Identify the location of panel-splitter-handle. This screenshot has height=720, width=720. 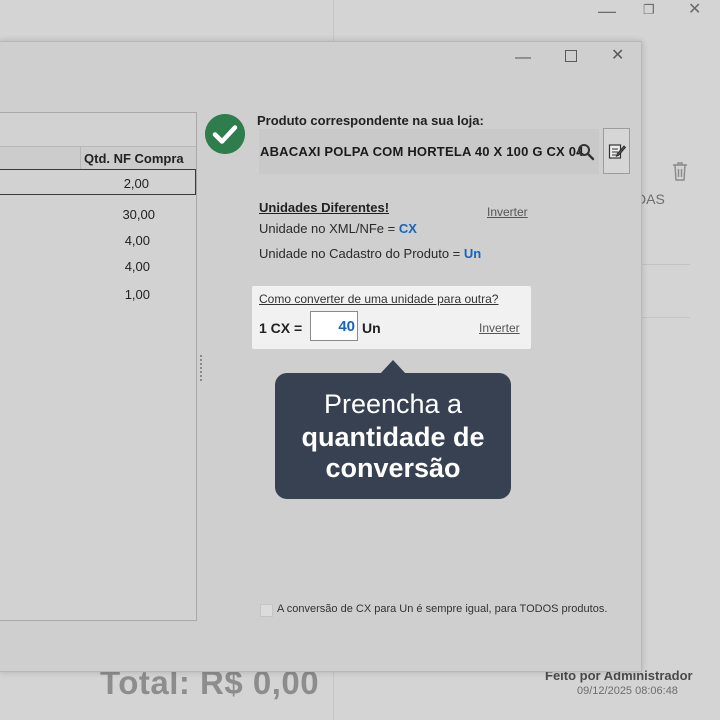
(202, 368).